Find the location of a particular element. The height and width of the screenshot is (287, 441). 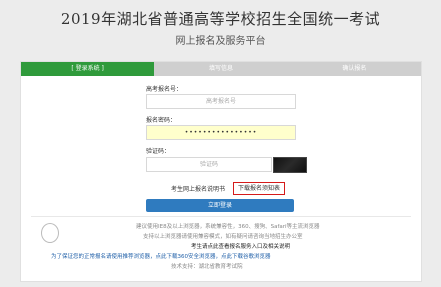

captcha-input: 验证码 is located at coordinates (209, 164).